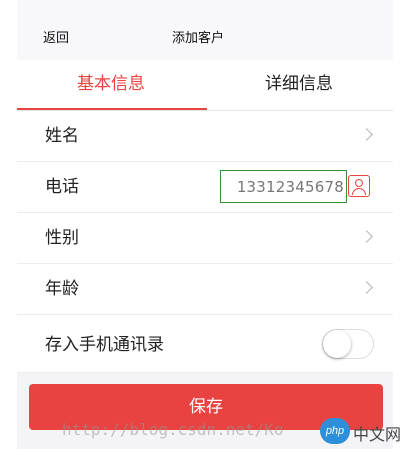 This screenshot has width=408, height=449. What do you see at coordinates (377, 434) in the screenshot?
I see `brand-logo-text: 中文网` at bounding box center [377, 434].